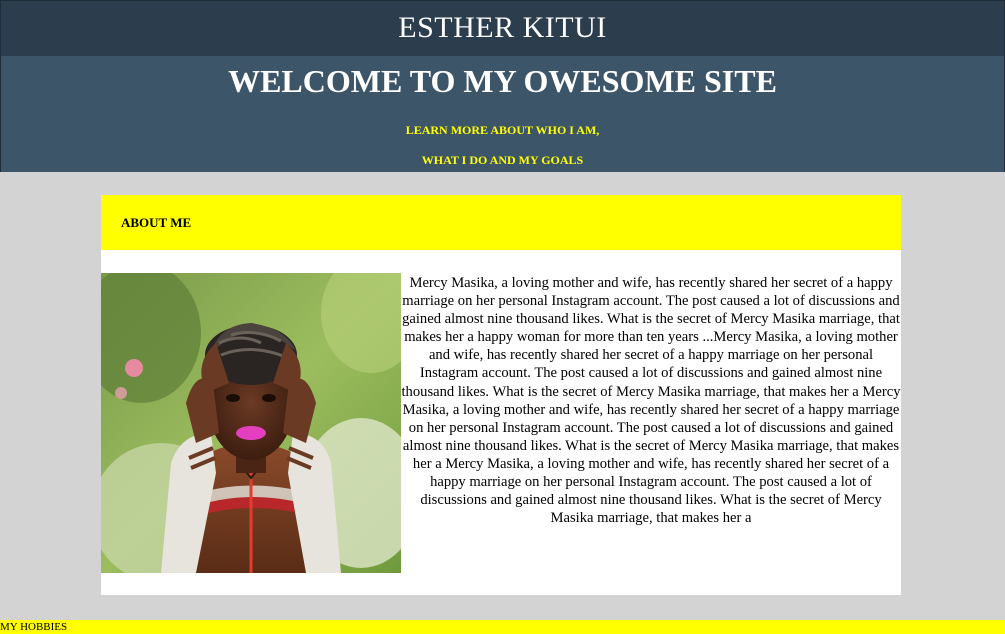 This screenshot has height=634, width=1005. I want to click on hobbies-heading: MY HOBBIES, so click(34, 627).